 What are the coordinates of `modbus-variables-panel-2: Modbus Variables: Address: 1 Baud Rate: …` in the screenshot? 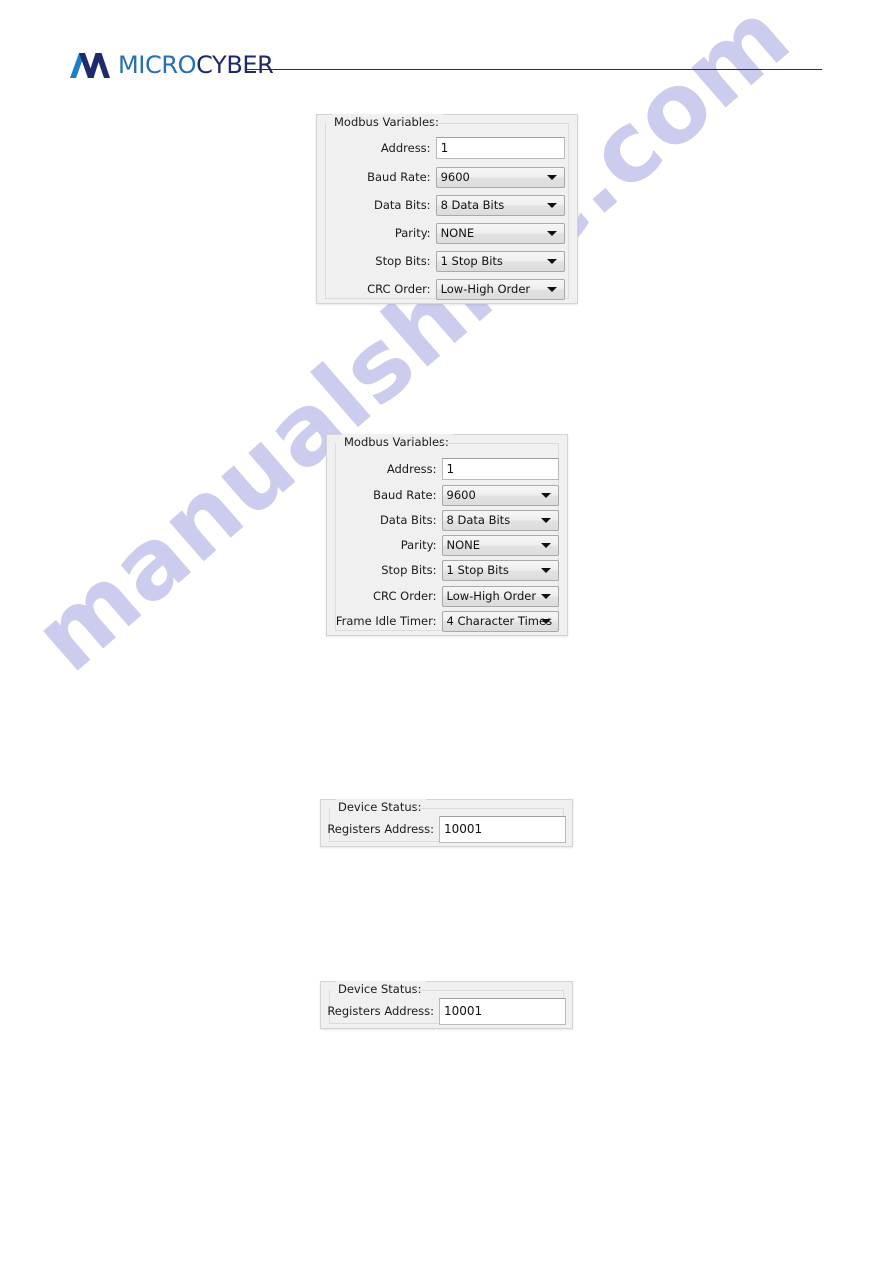 It's located at (447, 535).